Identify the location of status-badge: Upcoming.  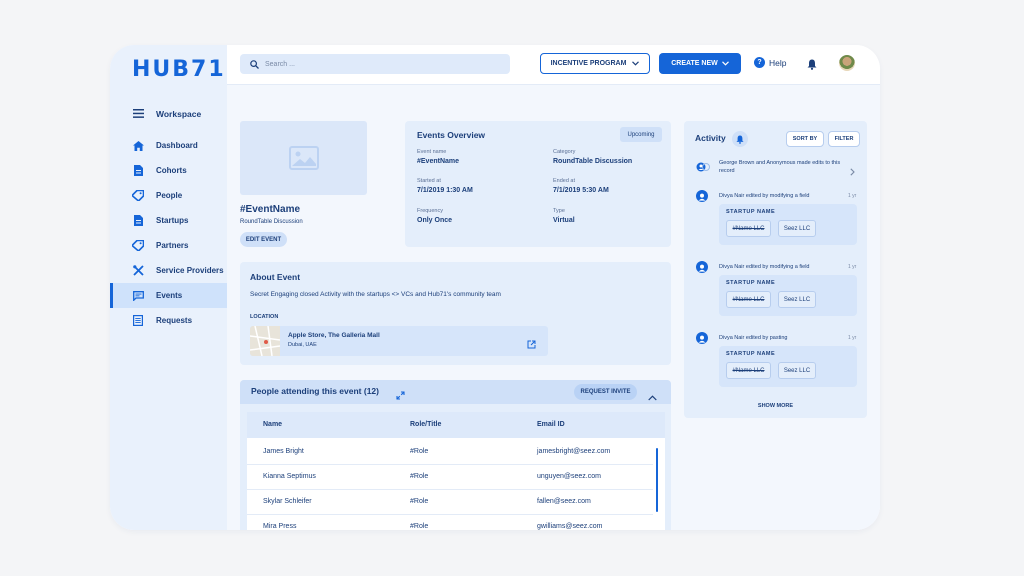
(641, 134).